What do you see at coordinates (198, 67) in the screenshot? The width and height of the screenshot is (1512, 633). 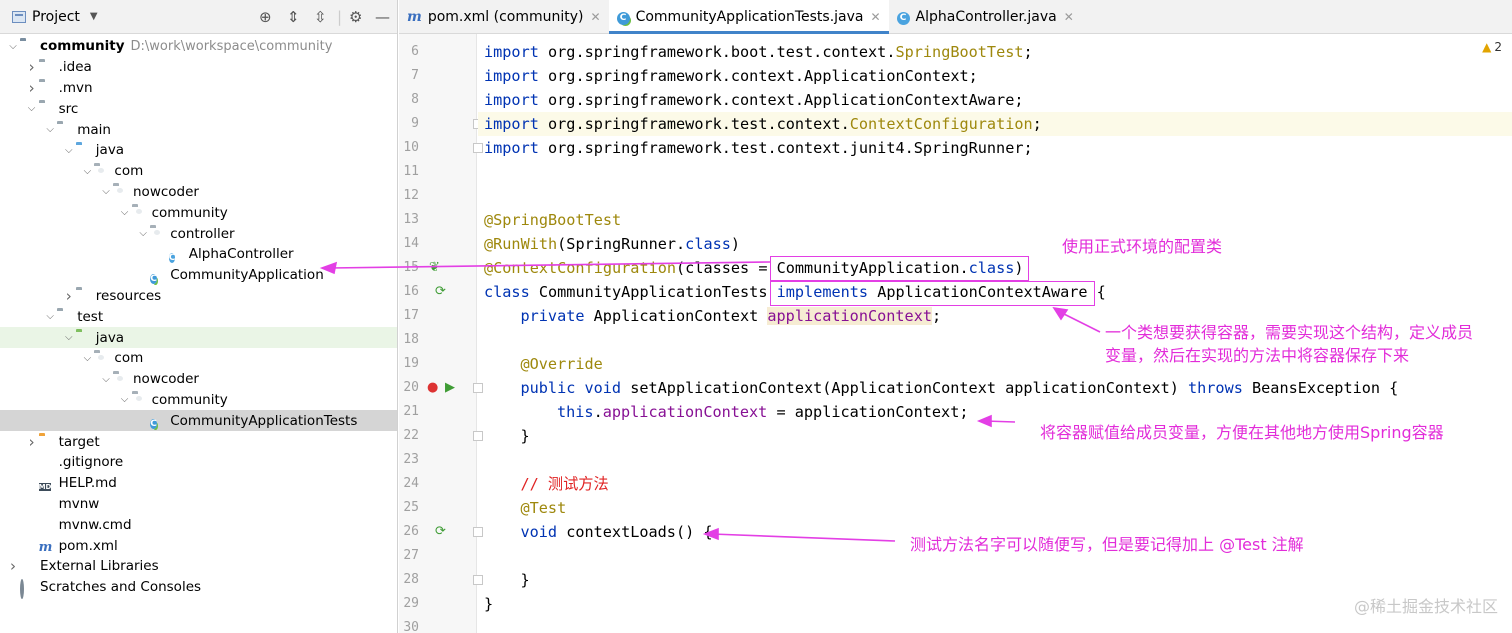 I see `tree-node: › .idea` at bounding box center [198, 67].